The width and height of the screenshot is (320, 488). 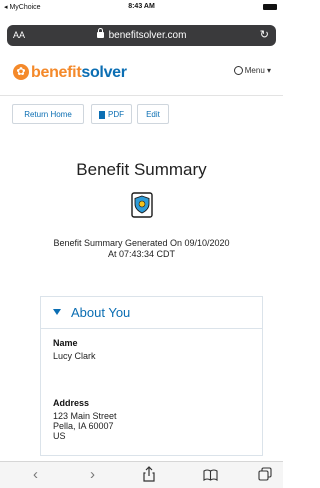 I want to click on pdf-file-icon, so click(x=102, y=114).